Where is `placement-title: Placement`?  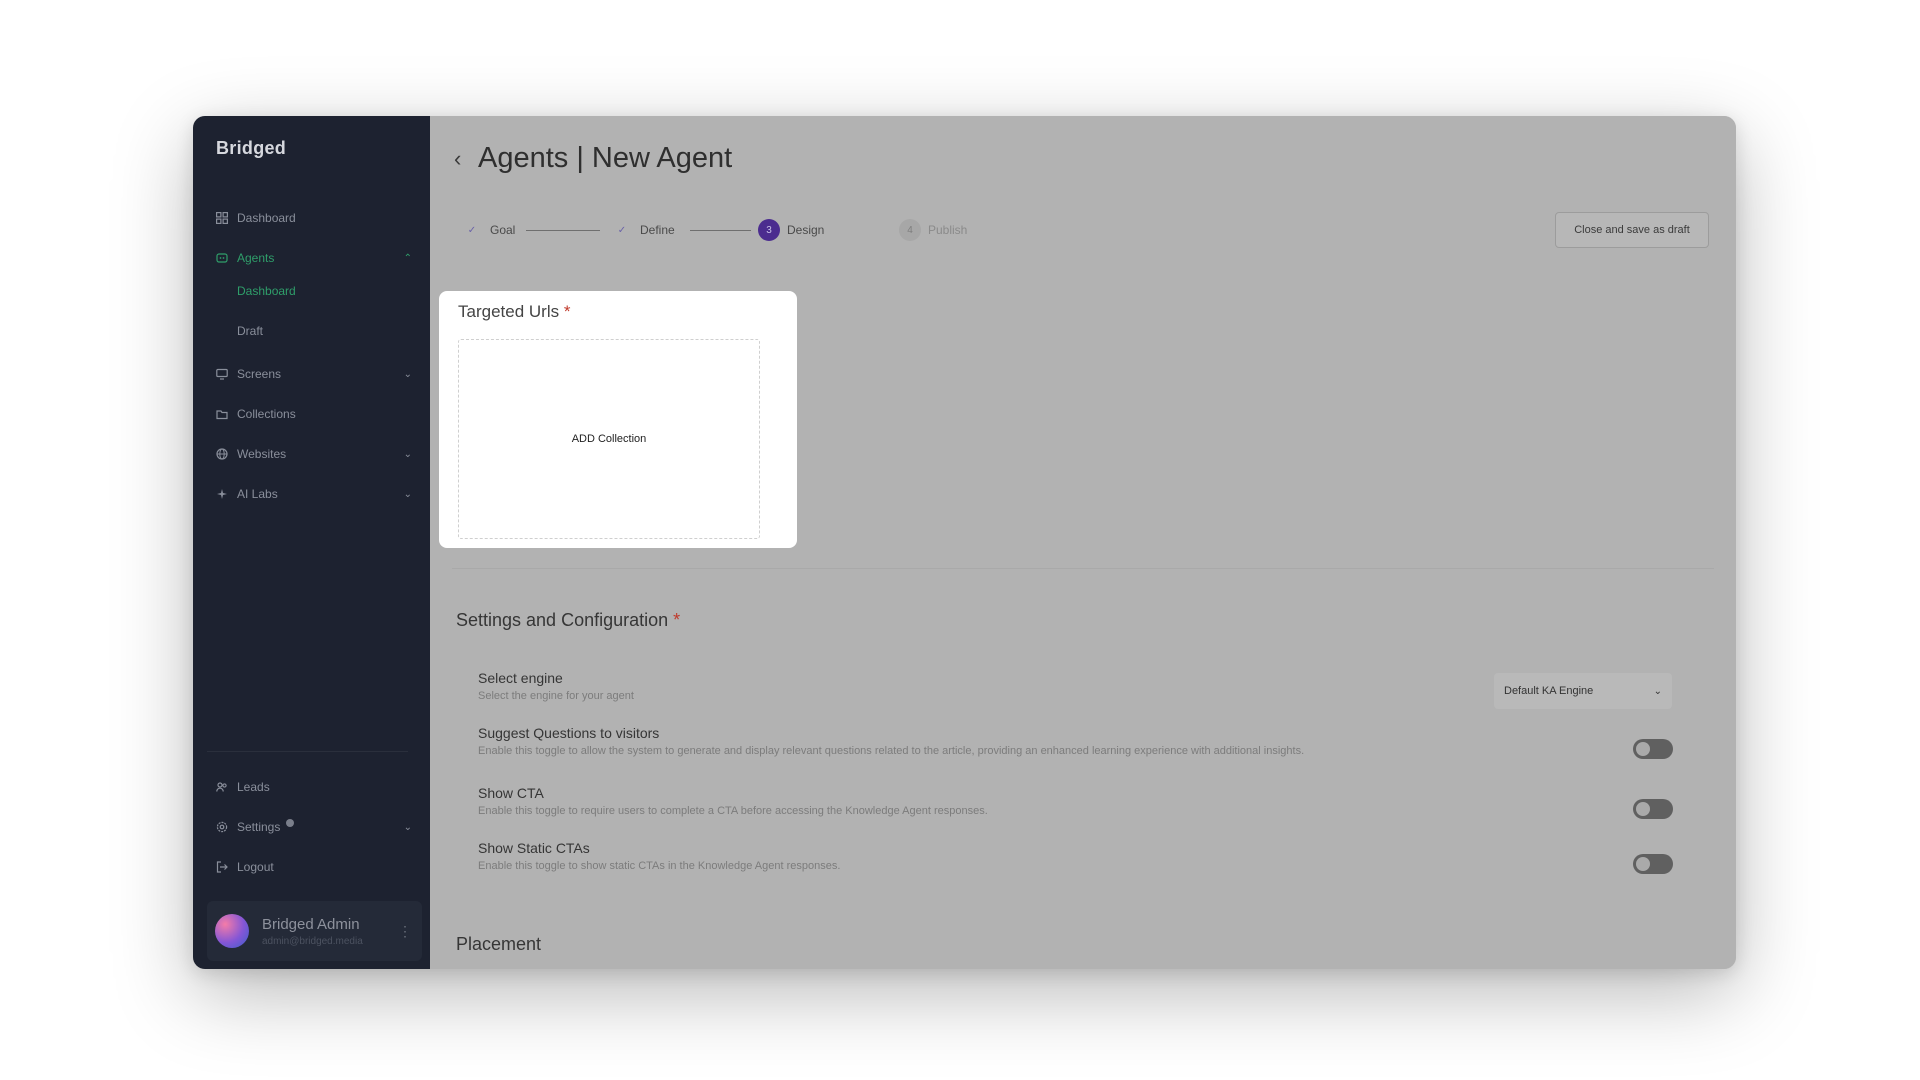 placement-title: Placement is located at coordinates (499, 944).